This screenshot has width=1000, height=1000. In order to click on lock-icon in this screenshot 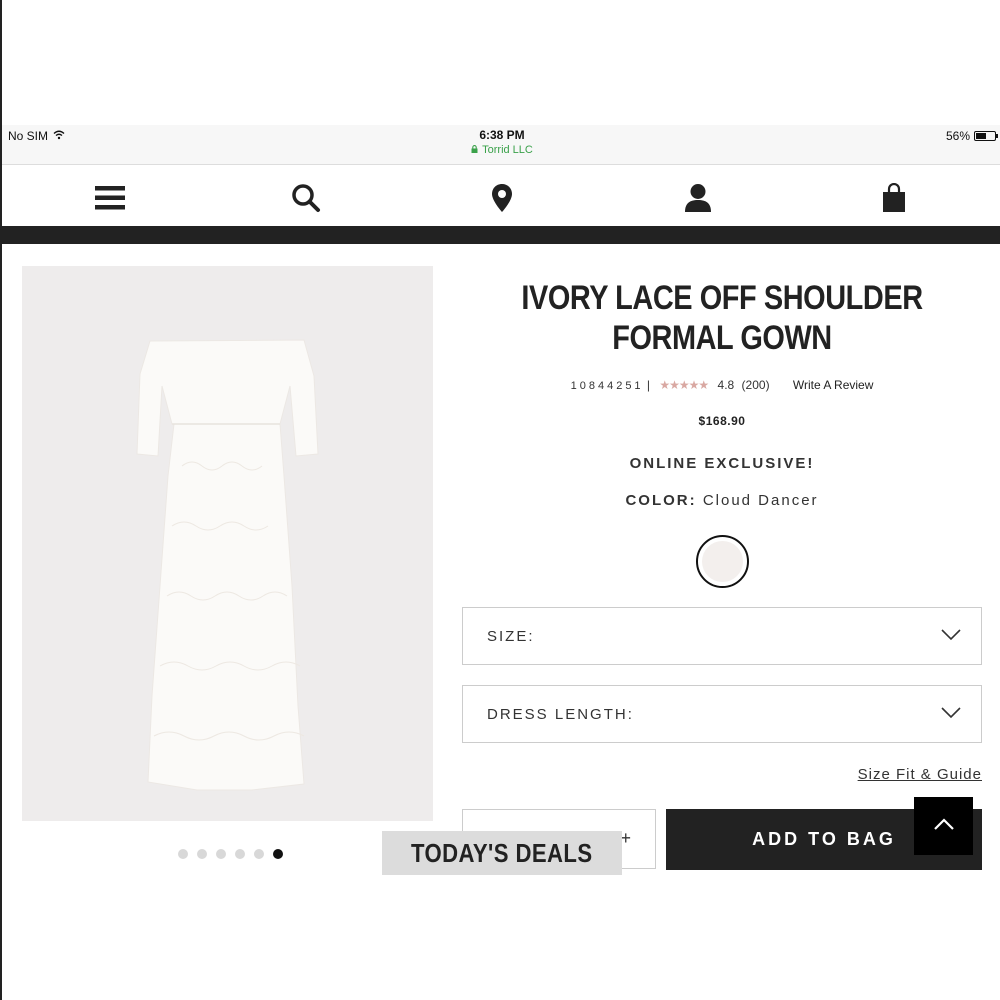, I will do `click(474, 150)`.